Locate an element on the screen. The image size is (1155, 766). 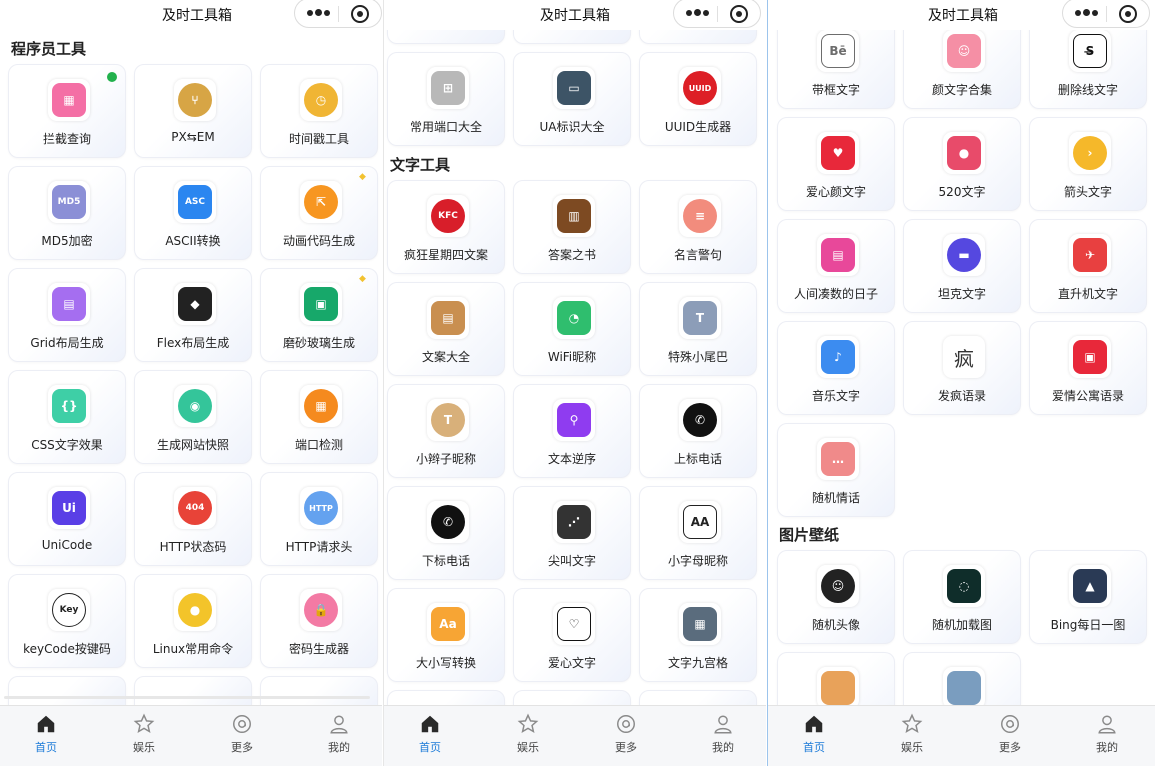
tool-card: UUID UUID生成器 is located at coordinates (698, 99).